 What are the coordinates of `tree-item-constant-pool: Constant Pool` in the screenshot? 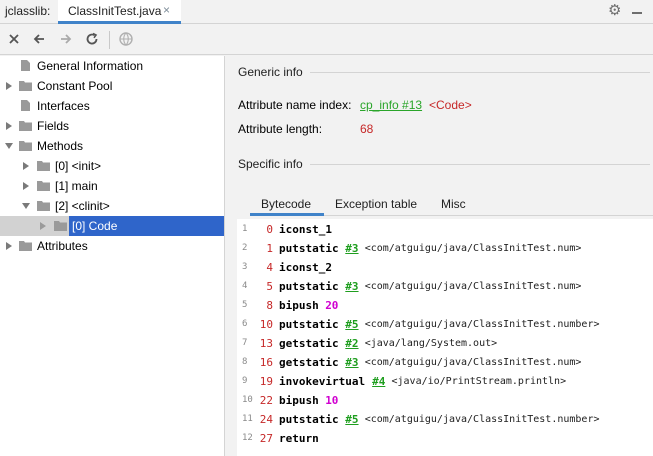 It's located at (112, 86).